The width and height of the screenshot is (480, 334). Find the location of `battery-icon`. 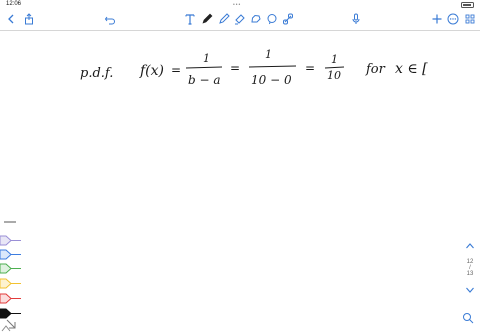

battery-icon is located at coordinates (467, 5).